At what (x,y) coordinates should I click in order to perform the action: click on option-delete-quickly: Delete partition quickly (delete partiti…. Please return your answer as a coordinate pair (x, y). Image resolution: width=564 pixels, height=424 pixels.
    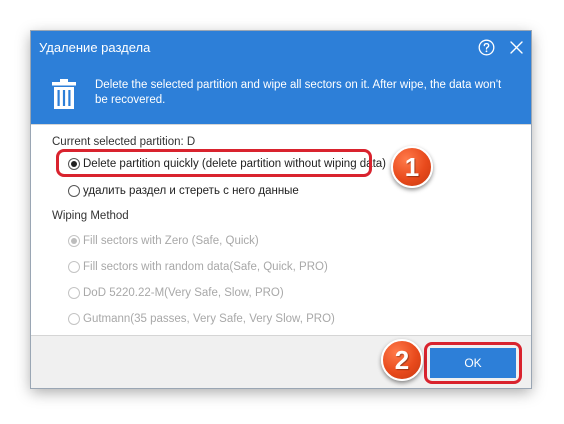
    Looking at the image, I should click on (227, 164).